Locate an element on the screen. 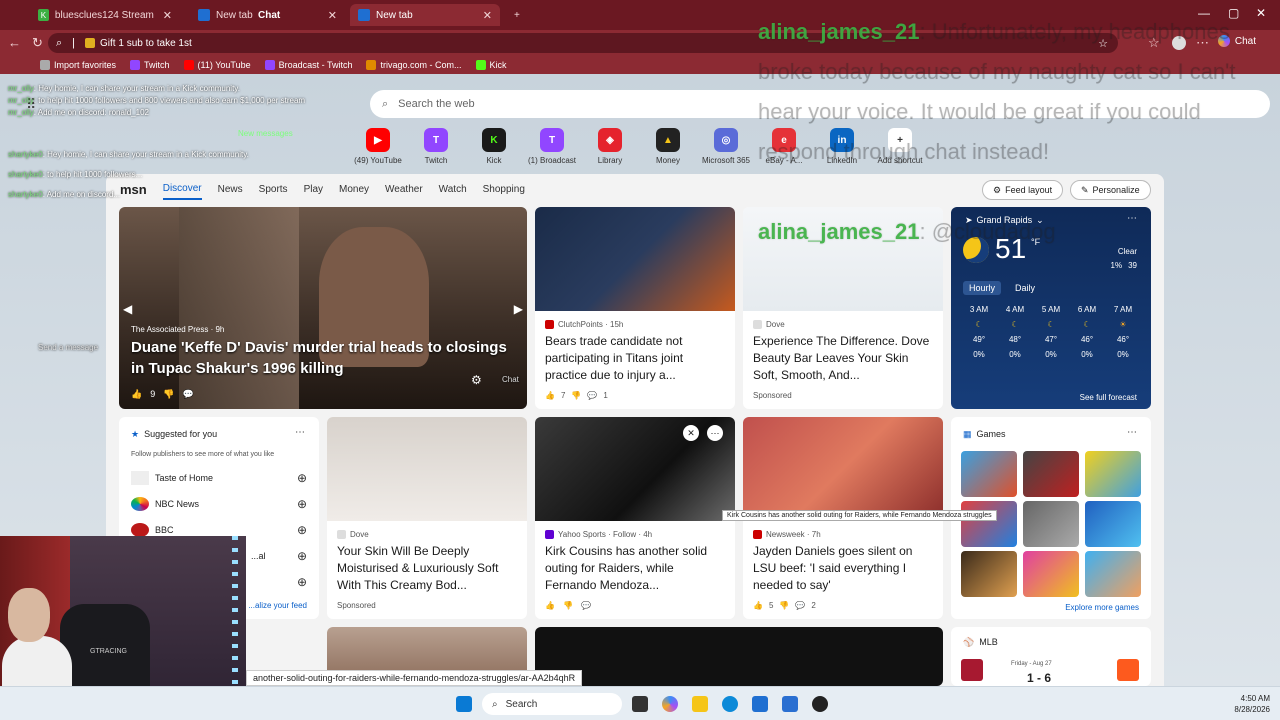 The image size is (1280, 720). task-view-icon is located at coordinates (640, 704).